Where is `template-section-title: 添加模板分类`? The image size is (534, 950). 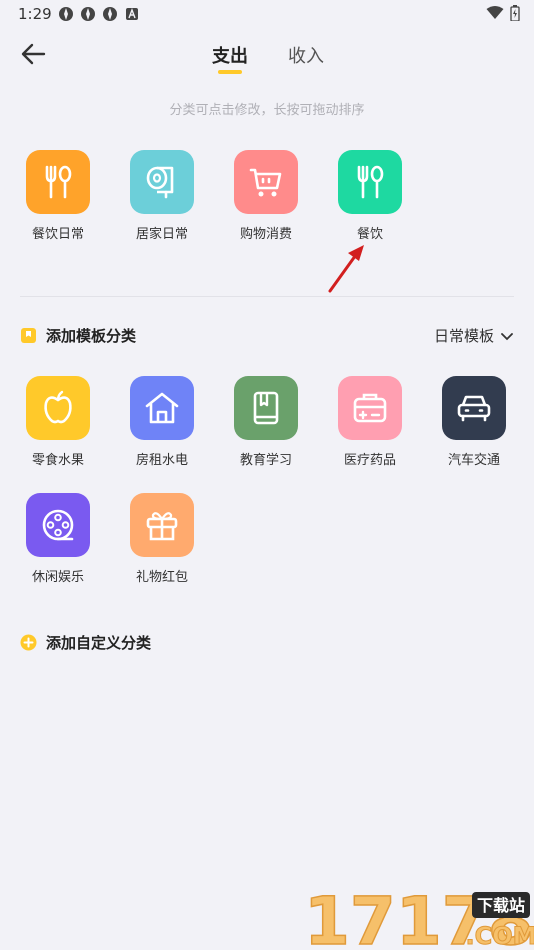 template-section-title: 添加模板分类 is located at coordinates (78, 335).